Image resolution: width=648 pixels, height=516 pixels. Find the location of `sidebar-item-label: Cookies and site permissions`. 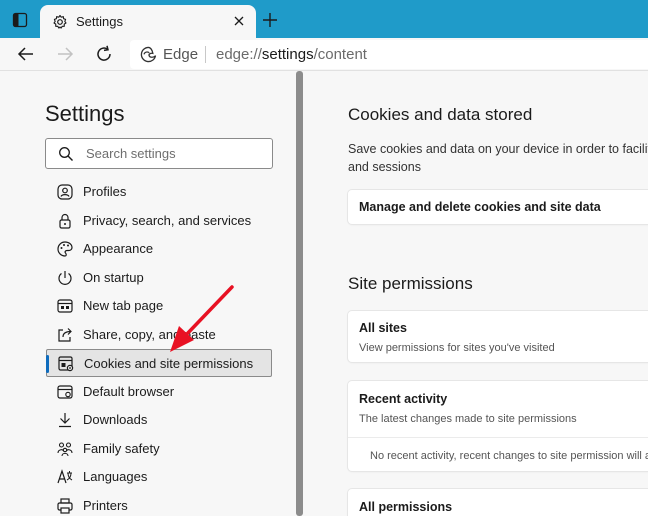

sidebar-item-label: Cookies and site permissions is located at coordinates (169, 363).